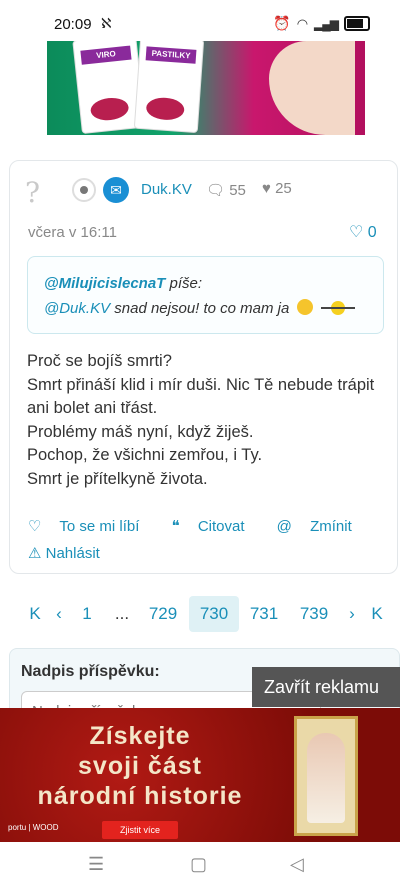 Image resolution: width=400 pixels, height=889 pixels. Describe the element at coordinates (140, 736) in the screenshot. I see `ad-headline-1: Získejte` at that location.